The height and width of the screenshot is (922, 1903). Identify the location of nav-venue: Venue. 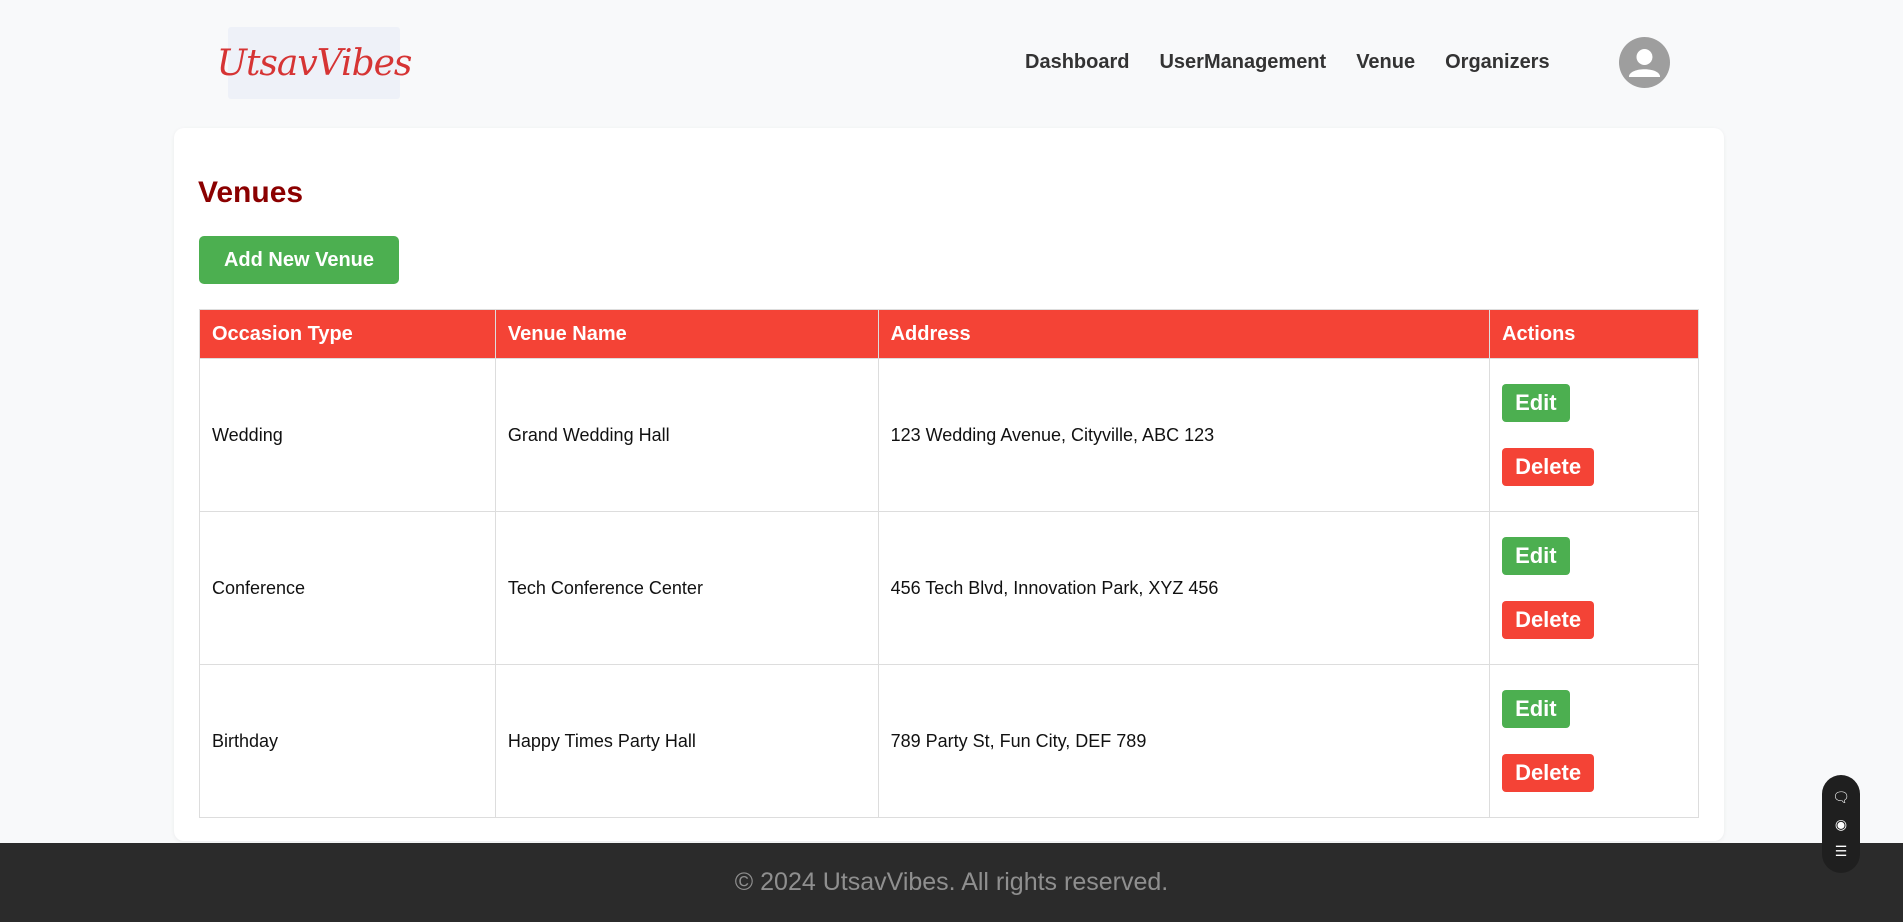
(1385, 62).